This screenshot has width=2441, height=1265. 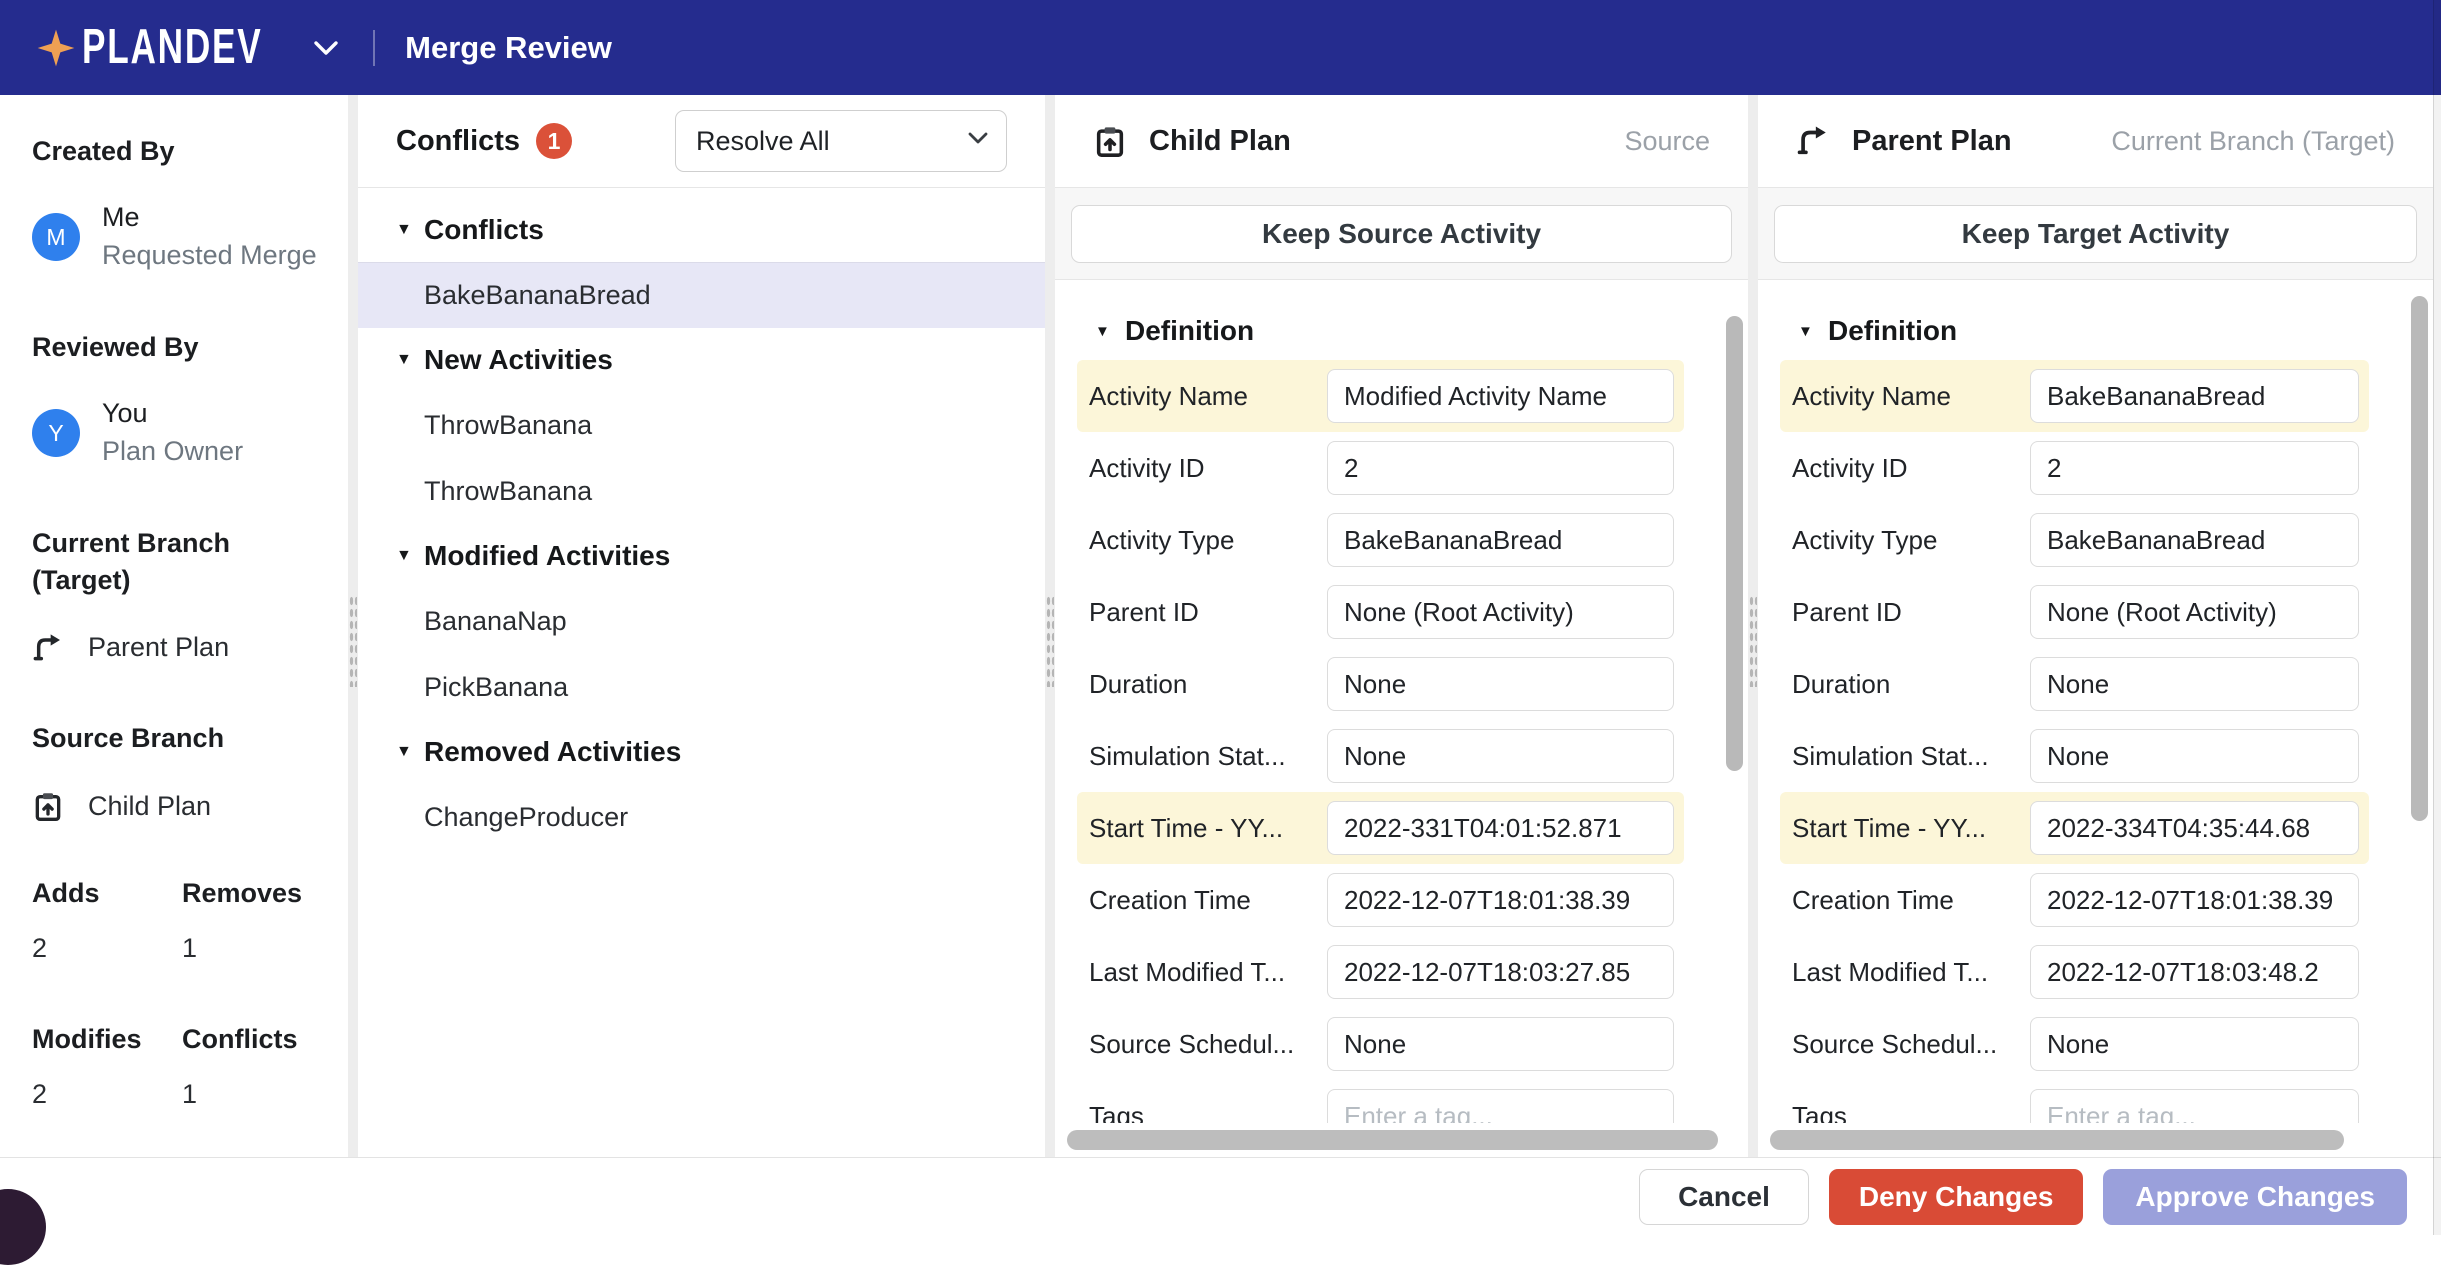 What do you see at coordinates (2255, 1196) in the screenshot?
I see `approve-changes-button: Approve Changes` at bounding box center [2255, 1196].